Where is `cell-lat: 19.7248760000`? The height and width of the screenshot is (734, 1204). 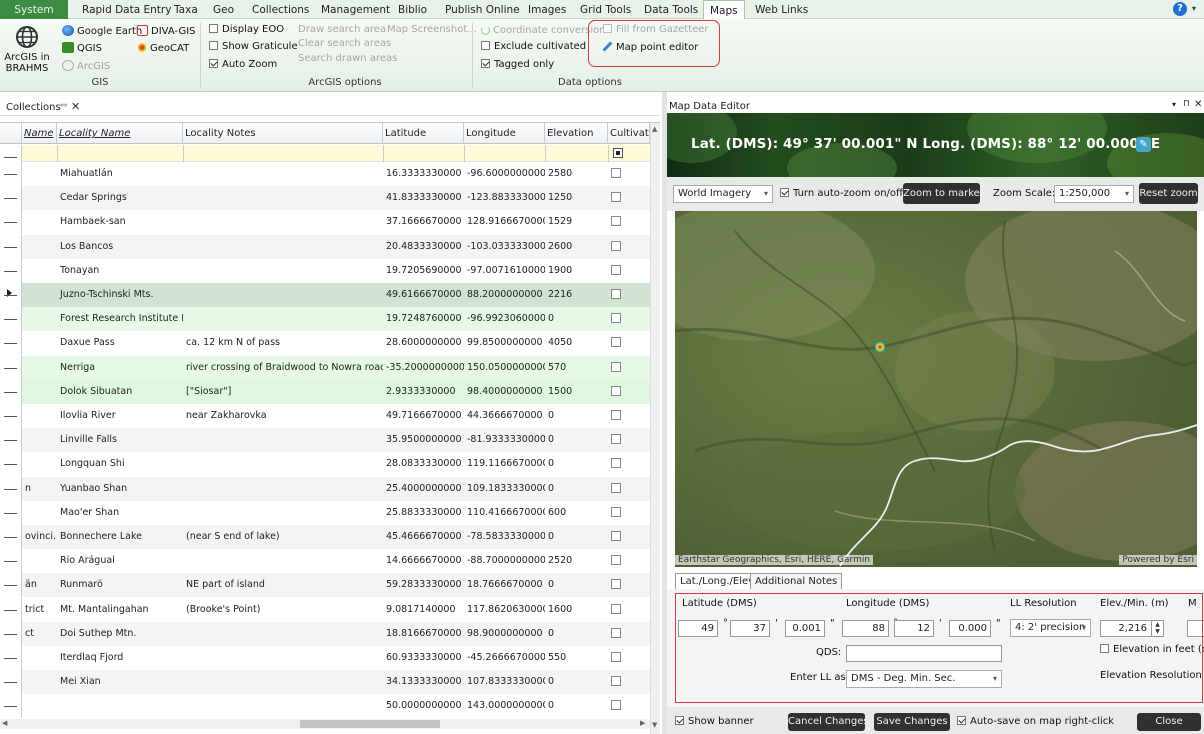
cell-lat: 19.7248760000 is located at coordinates (423, 319).